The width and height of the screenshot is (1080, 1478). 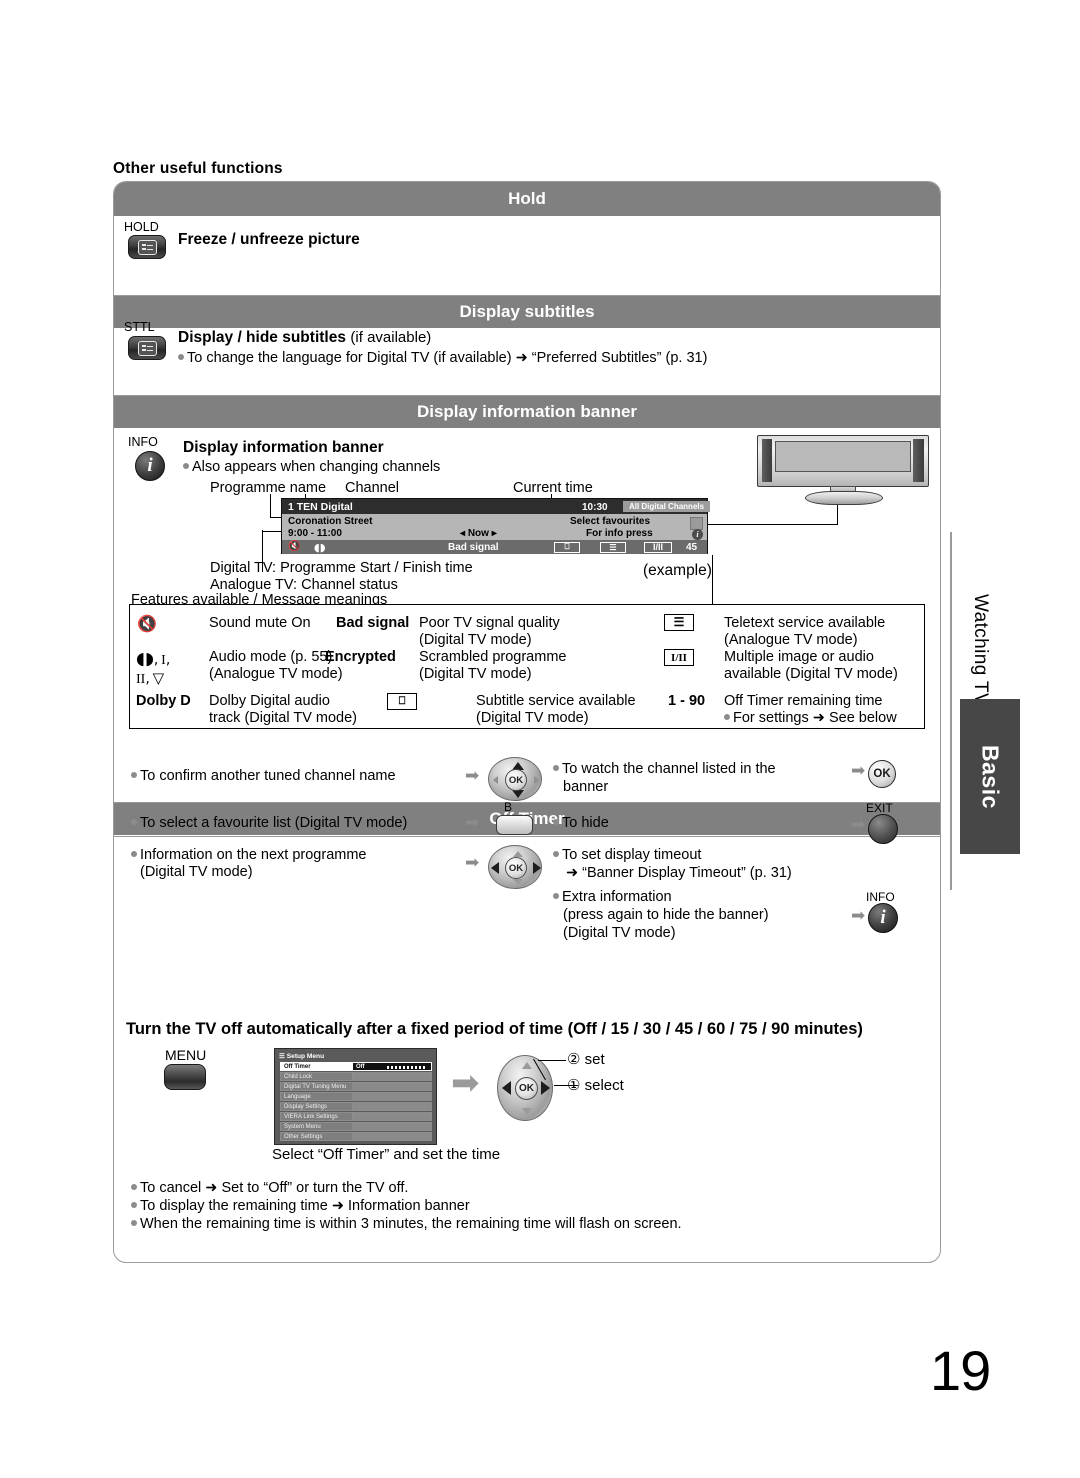 I want to click on subtitles-heading-line: Display / hide subtitles (if available), so click(x=304, y=338).